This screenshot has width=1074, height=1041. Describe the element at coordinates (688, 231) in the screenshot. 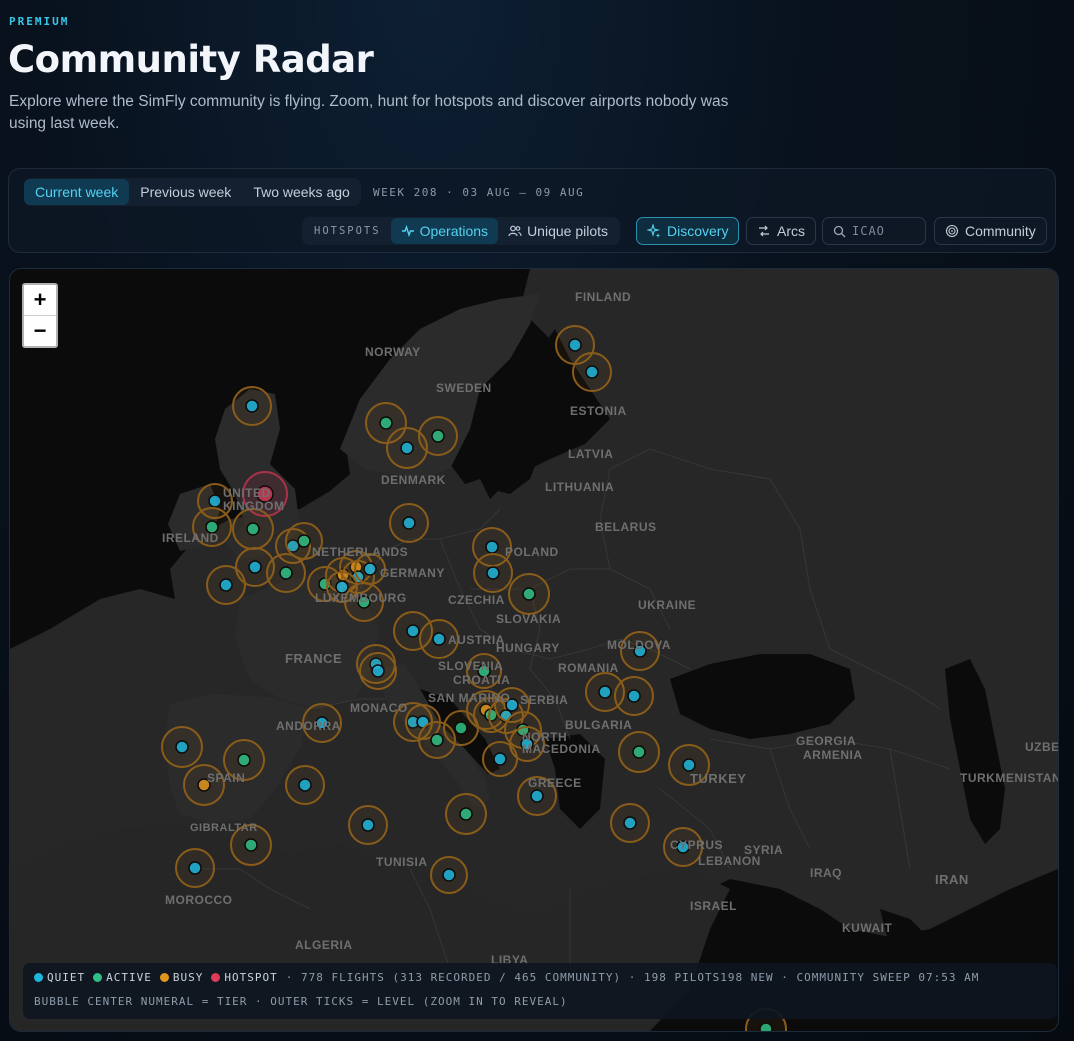

I see `discovery-button: Discovery` at that location.